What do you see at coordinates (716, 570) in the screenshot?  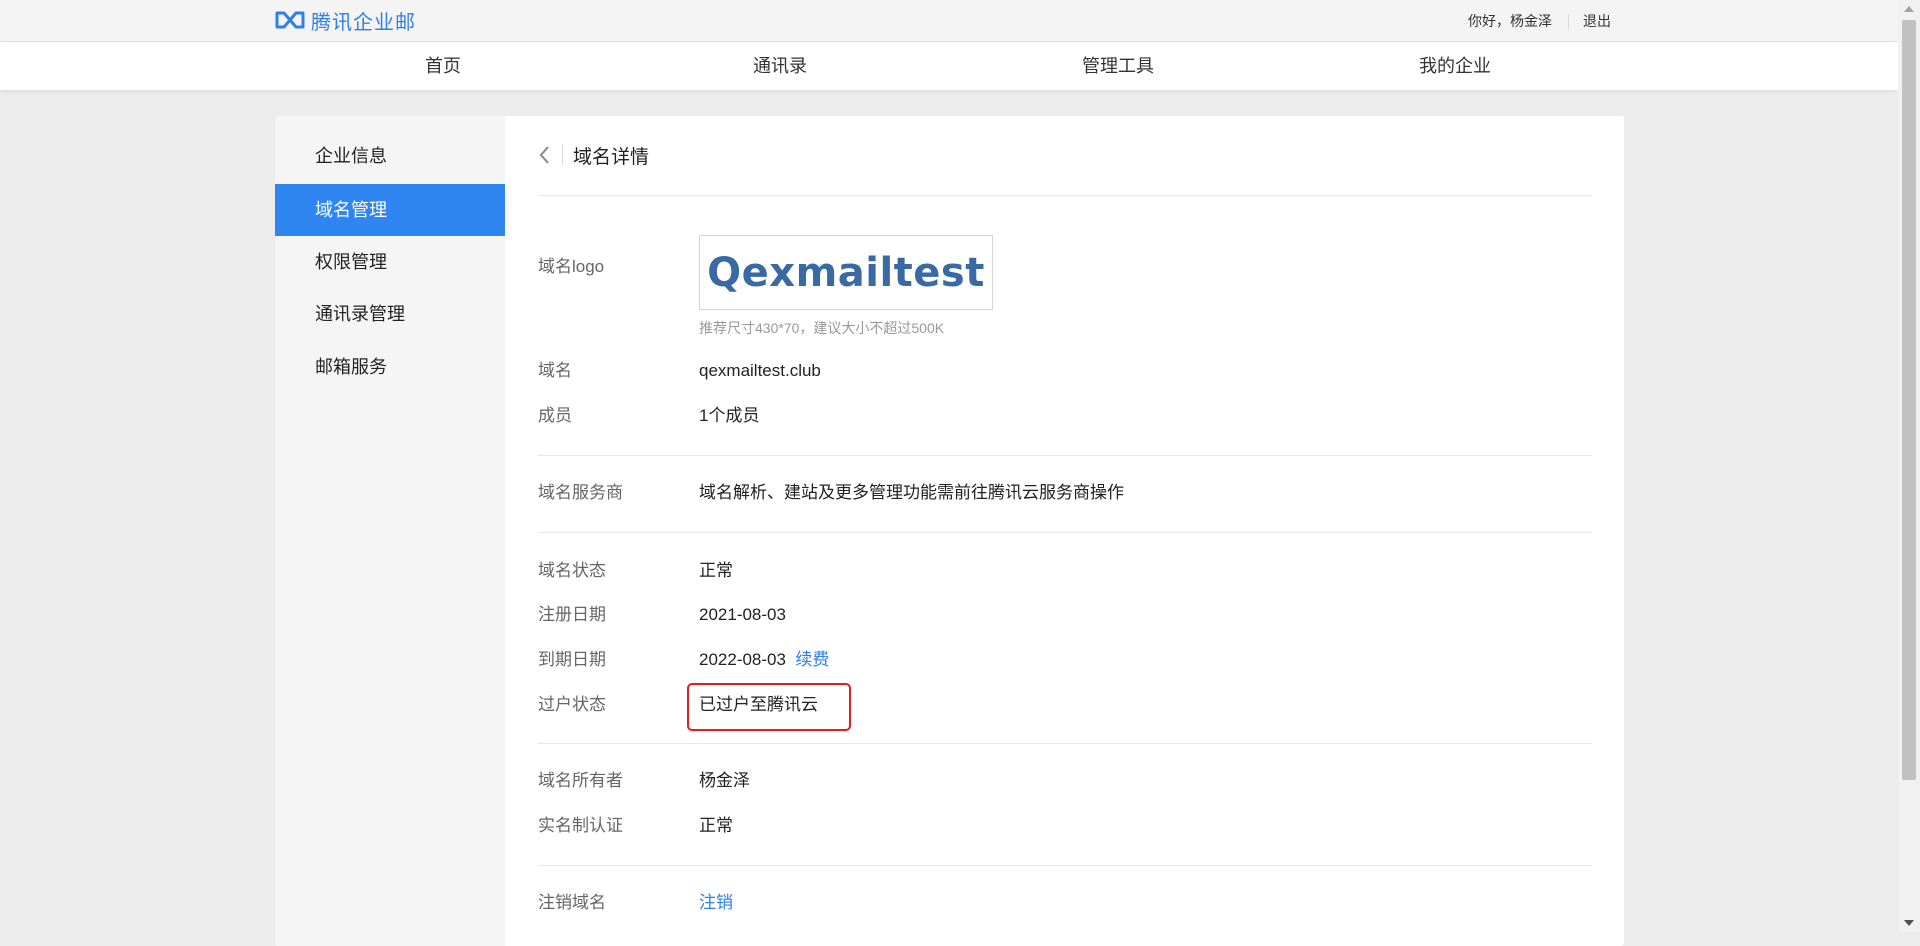 I see `status-value: 正常` at bounding box center [716, 570].